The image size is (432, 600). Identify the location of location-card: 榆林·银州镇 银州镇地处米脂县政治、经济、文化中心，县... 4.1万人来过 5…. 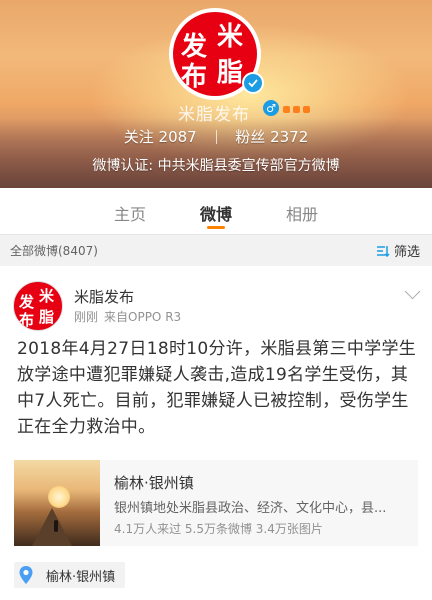
(216, 503).